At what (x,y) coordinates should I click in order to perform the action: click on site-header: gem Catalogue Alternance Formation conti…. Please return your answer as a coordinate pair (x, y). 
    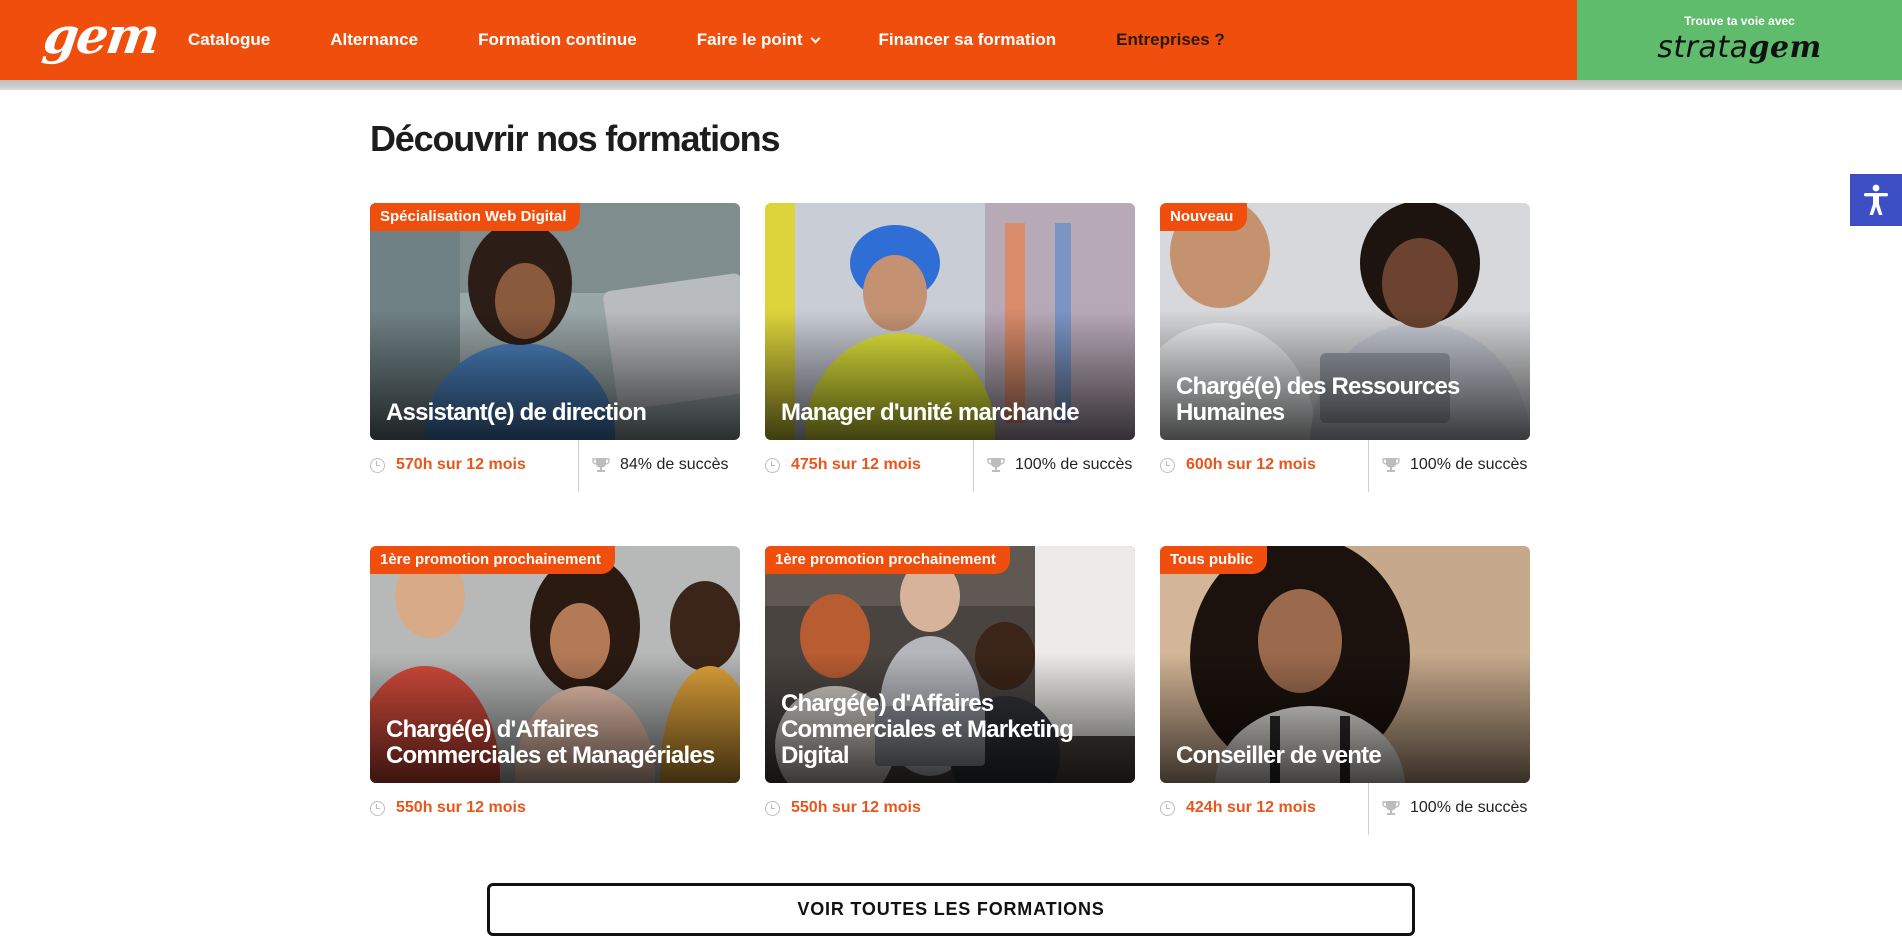
    Looking at the image, I should click on (951, 40).